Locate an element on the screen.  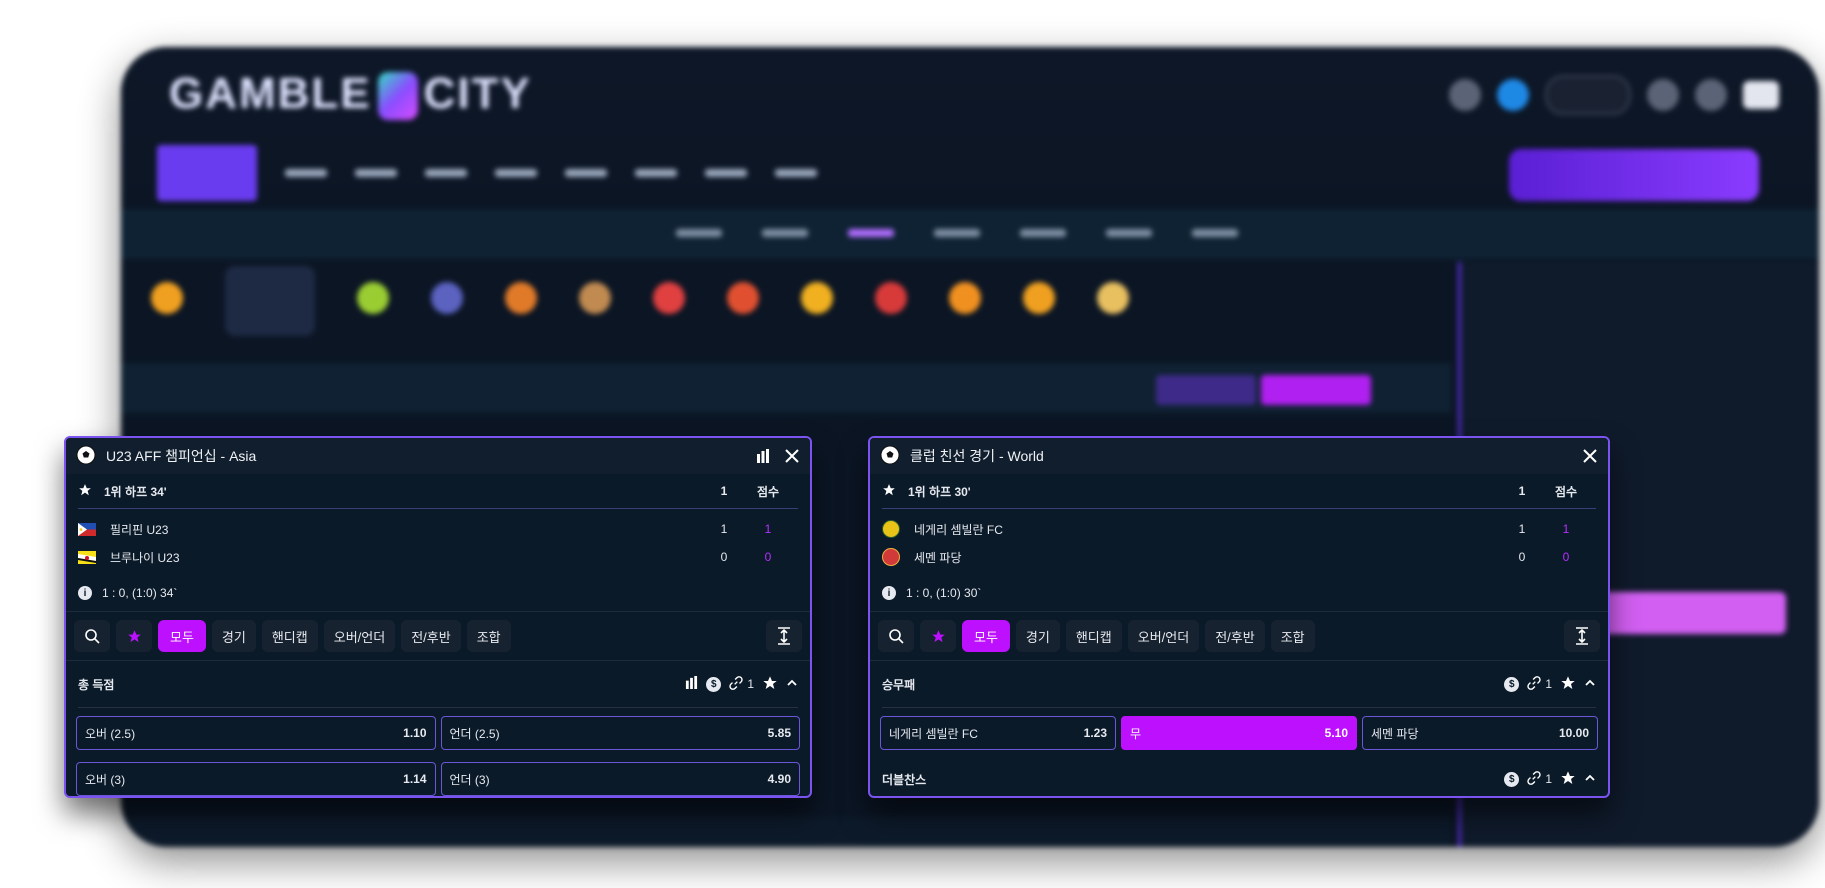
user-icon is located at coordinates (1465, 95).